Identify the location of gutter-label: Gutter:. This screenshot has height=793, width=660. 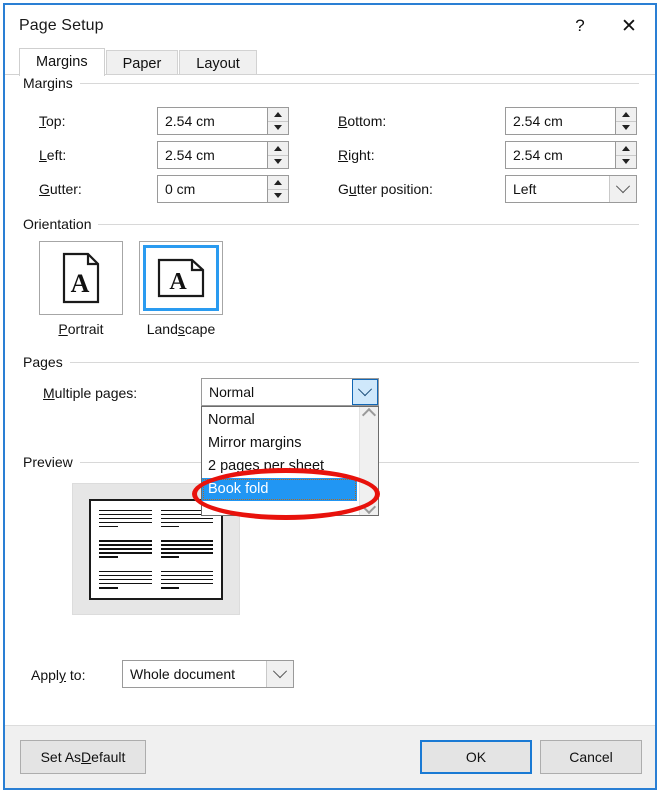
(60, 189).